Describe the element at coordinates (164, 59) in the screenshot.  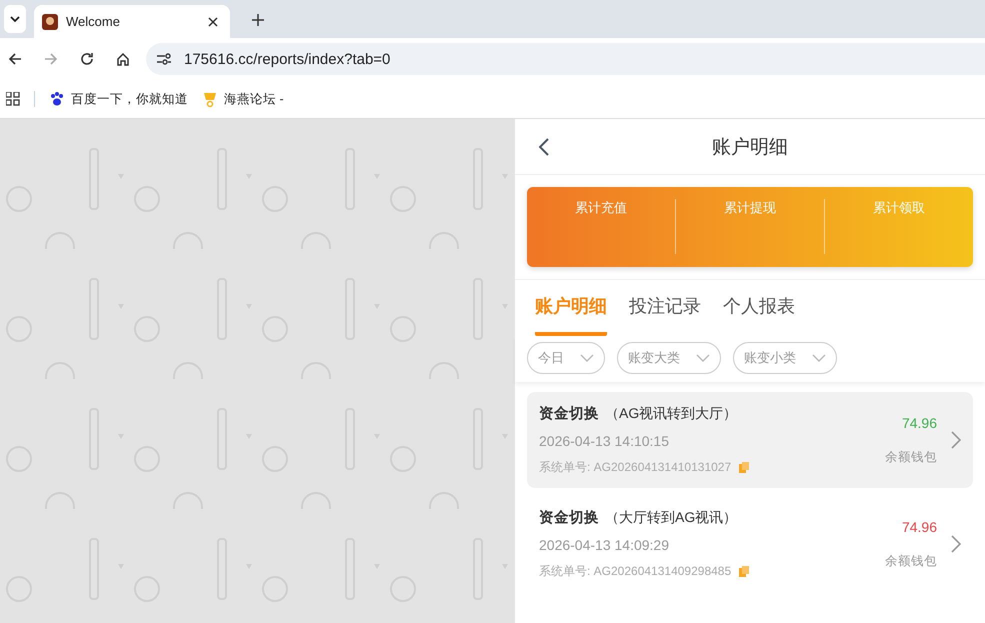
I see `site-settings-icon` at that location.